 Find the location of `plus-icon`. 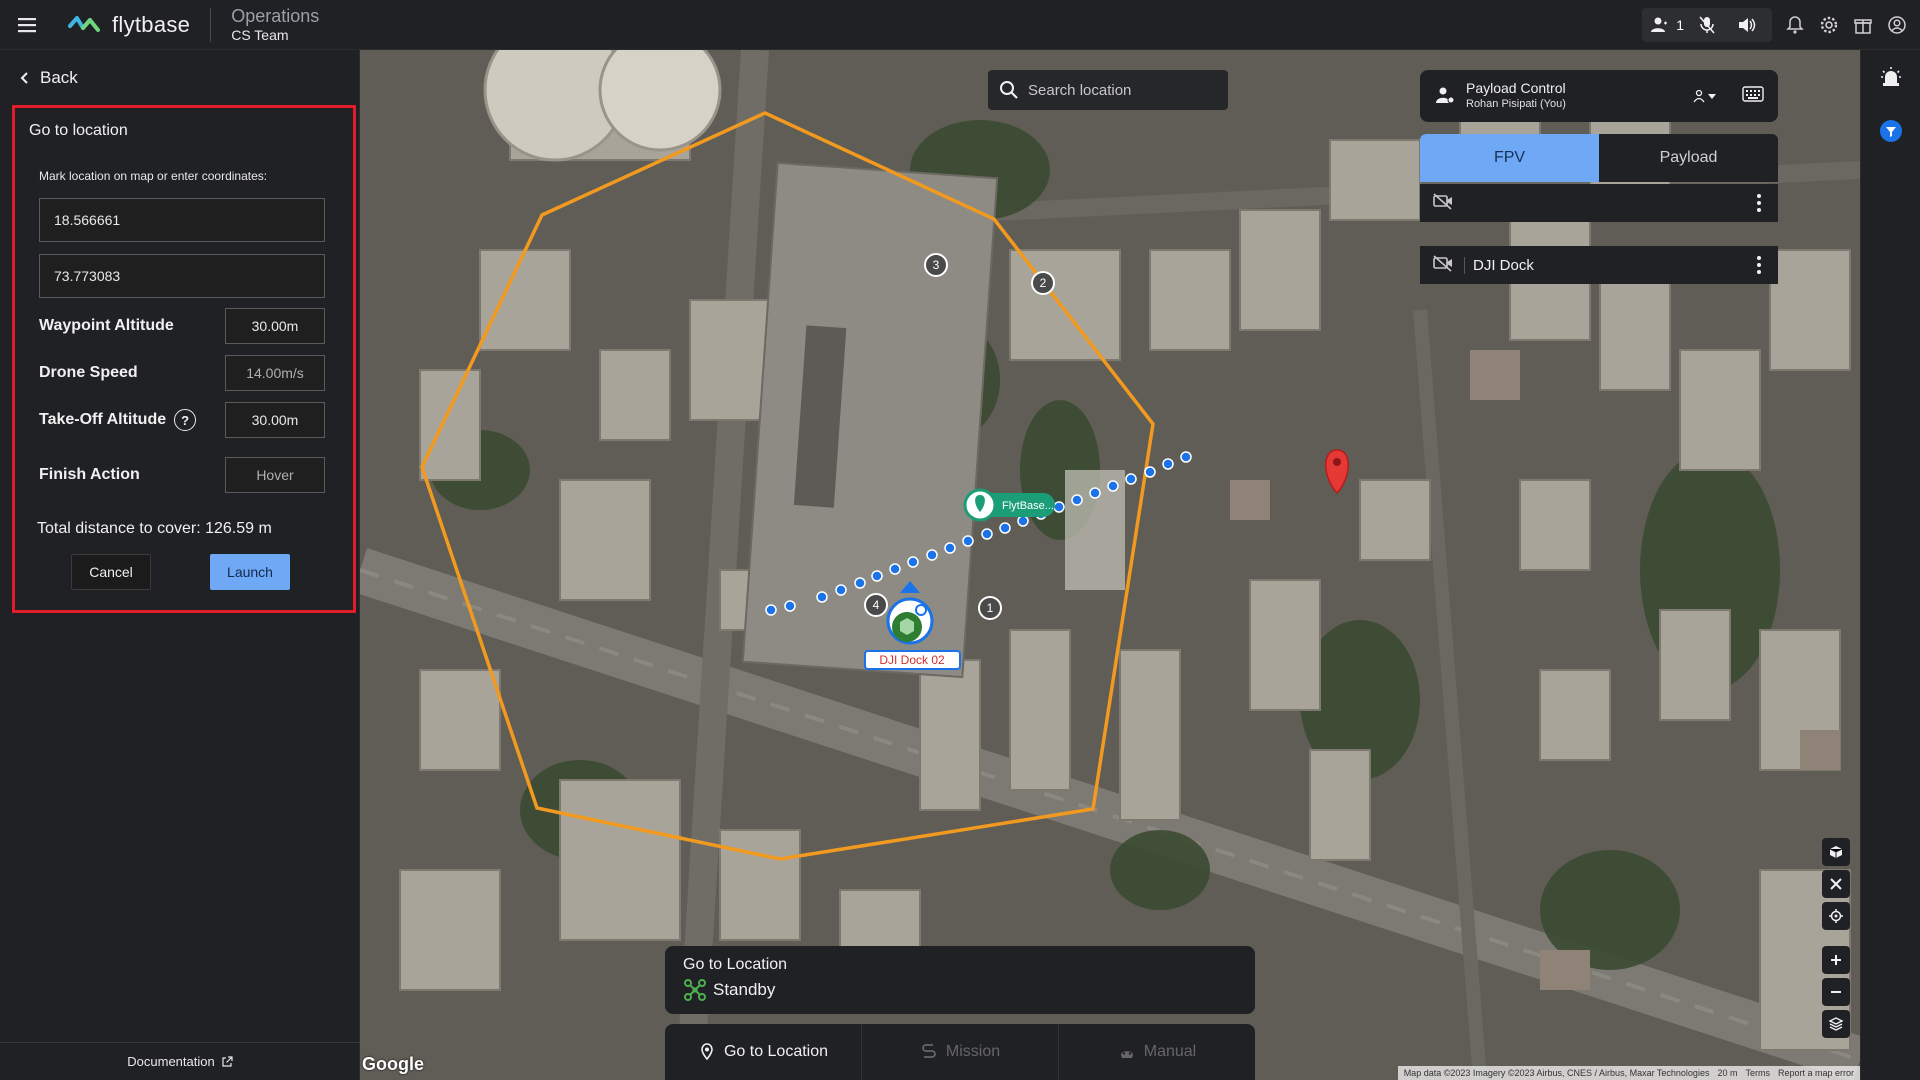

plus-icon is located at coordinates (1836, 960).